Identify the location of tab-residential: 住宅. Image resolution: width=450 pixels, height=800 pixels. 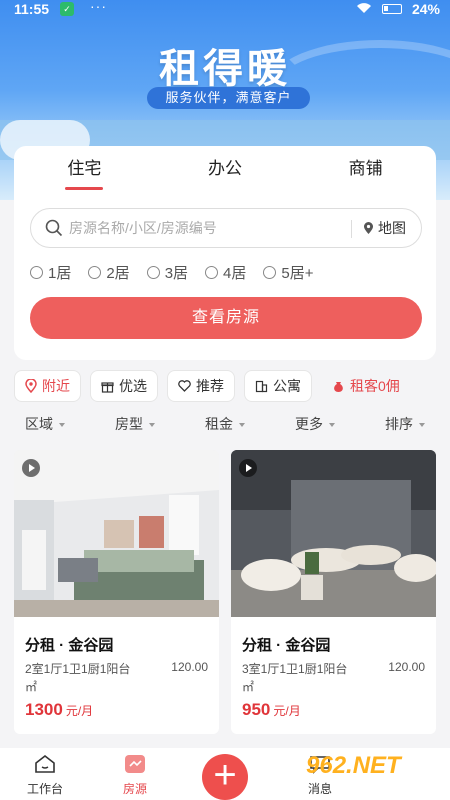
(84, 168).